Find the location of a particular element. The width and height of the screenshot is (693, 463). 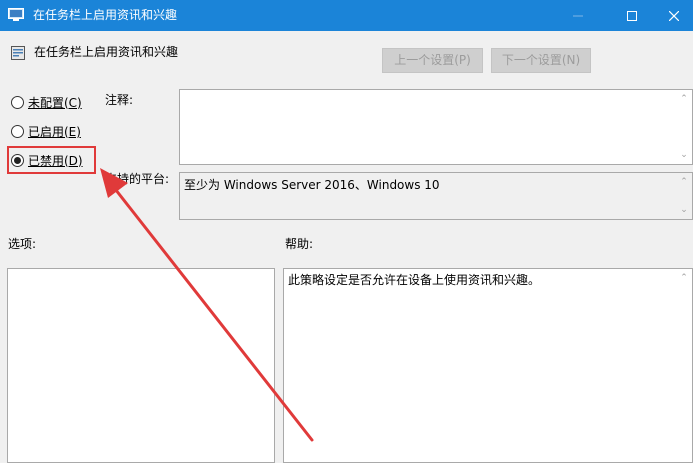

supported-platforms-box: 至少为 Windows Server 2016、Windows 10 ⌃ ⌄ is located at coordinates (436, 196).